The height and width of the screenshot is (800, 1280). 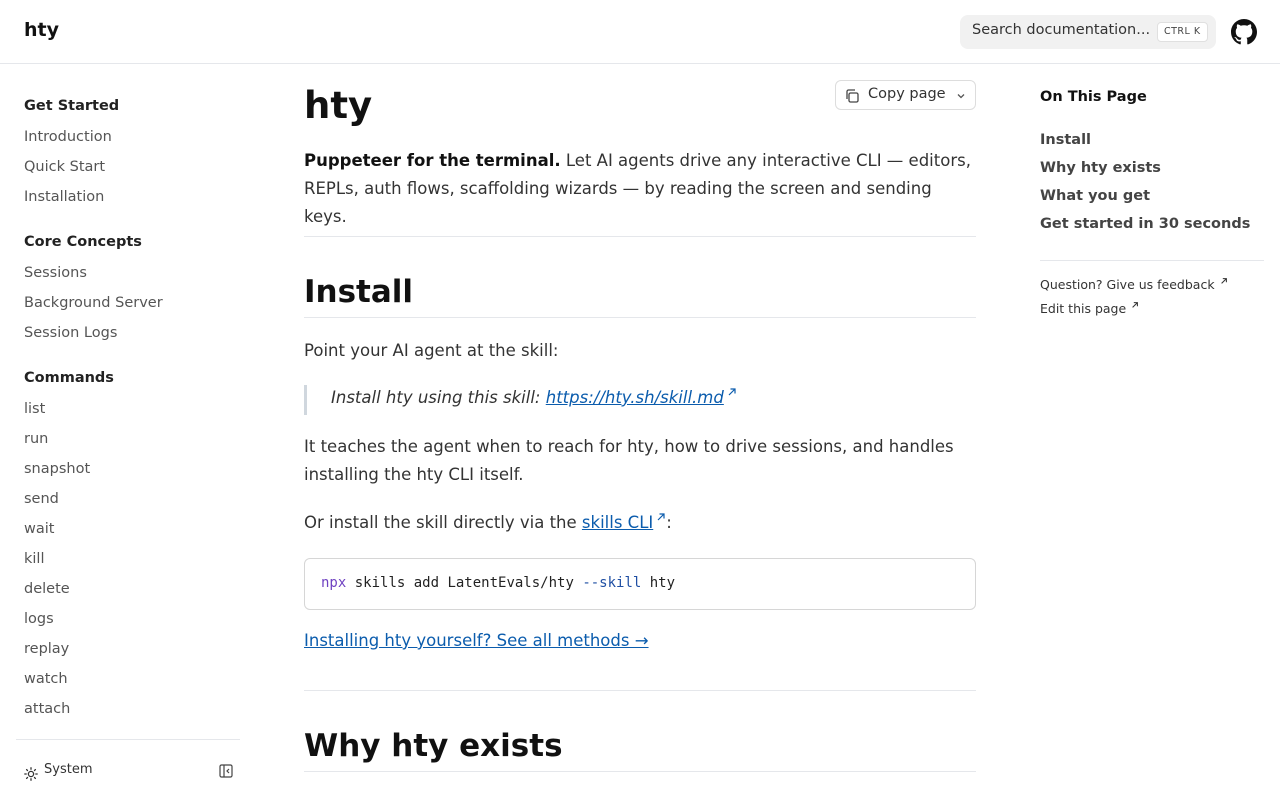 What do you see at coordinates (669, 522) in the screenshot?
I see `or-install-colon: :` at bounding box center [669, 522].